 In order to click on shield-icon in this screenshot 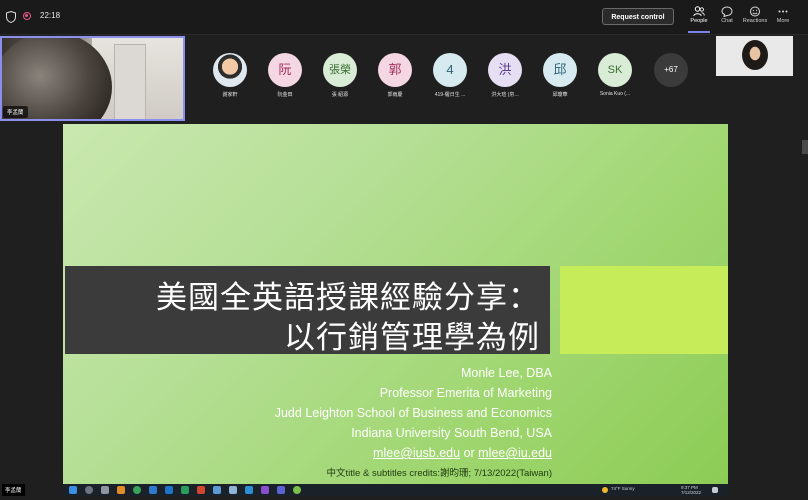, I will do `click(11, 17)`.